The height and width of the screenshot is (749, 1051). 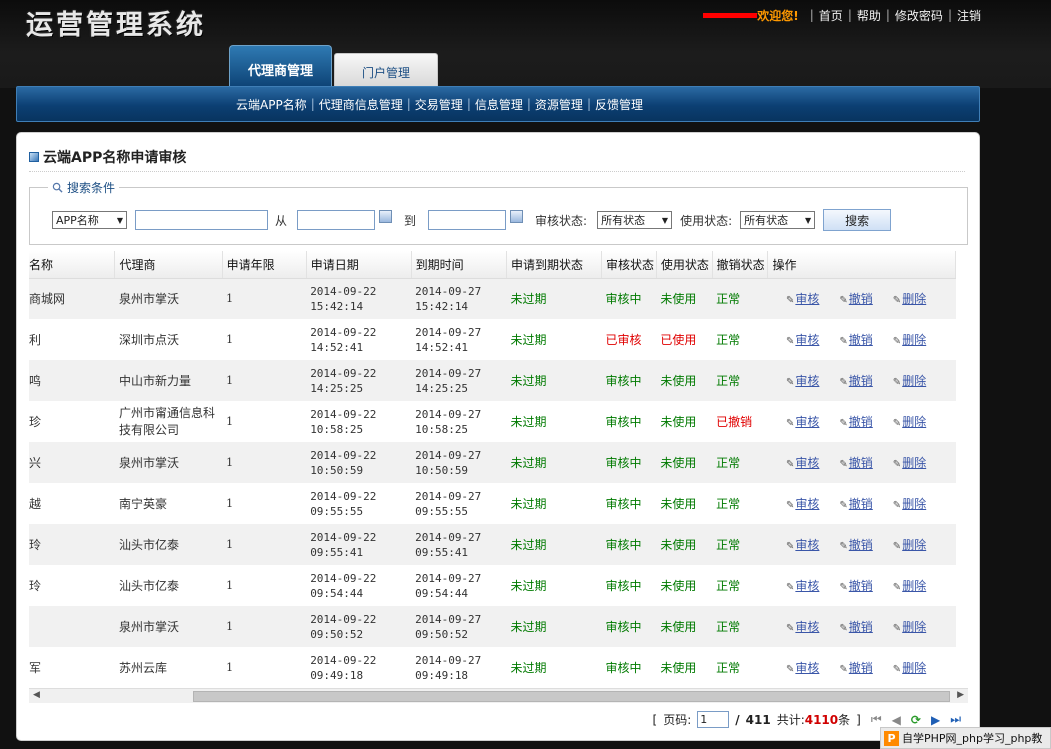 What do you see at coordinates (459, 265) in the screenshot?
I see `col-header-expire-time: 到期时间` at bounding box center [459, 265].